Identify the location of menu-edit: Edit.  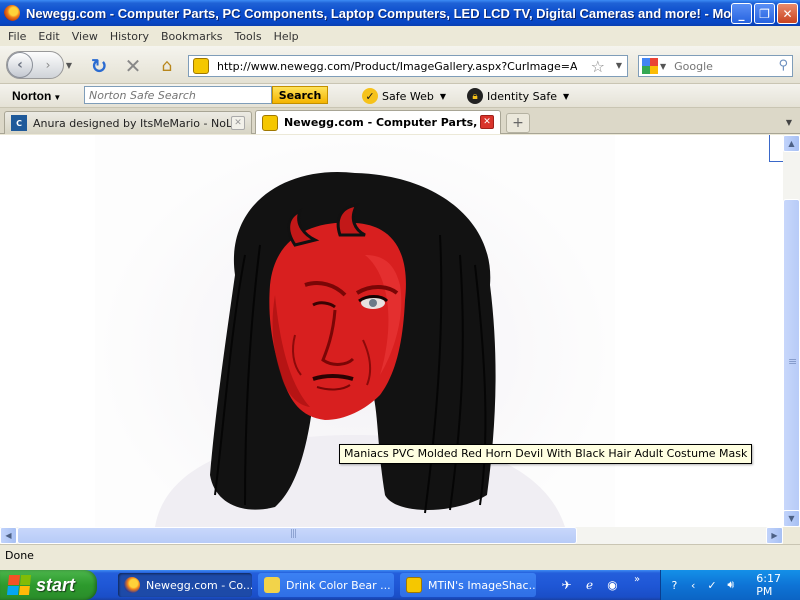
(48, 36).